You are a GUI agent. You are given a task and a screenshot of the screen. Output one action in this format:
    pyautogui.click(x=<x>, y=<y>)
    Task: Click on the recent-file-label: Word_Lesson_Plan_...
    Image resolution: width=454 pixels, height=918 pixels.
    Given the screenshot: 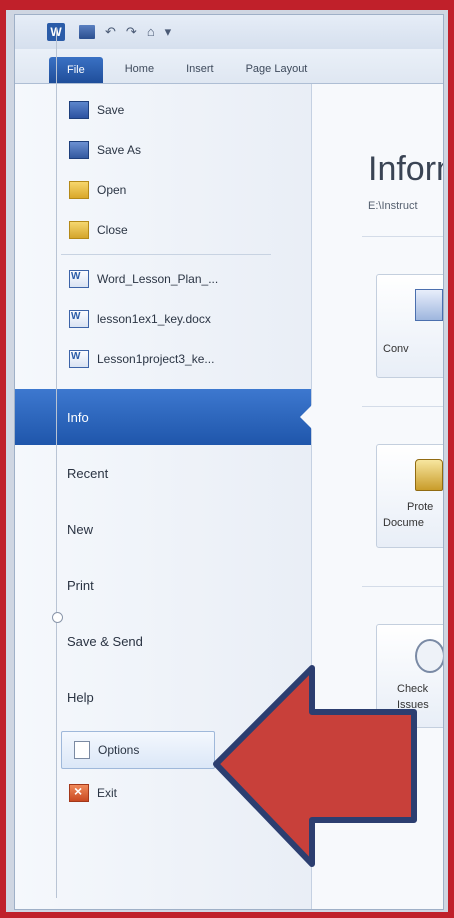 What is the action you would take?
    pyautogui.click(x=158, y=279)
    